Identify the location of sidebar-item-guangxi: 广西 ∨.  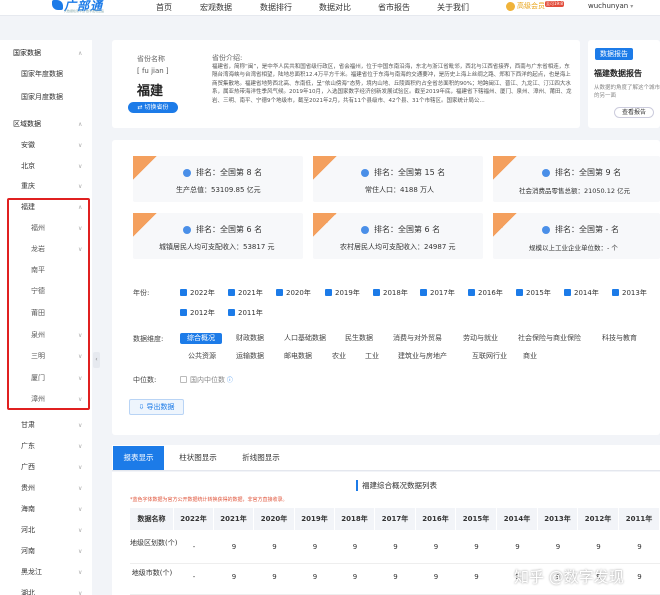
(46, 467).